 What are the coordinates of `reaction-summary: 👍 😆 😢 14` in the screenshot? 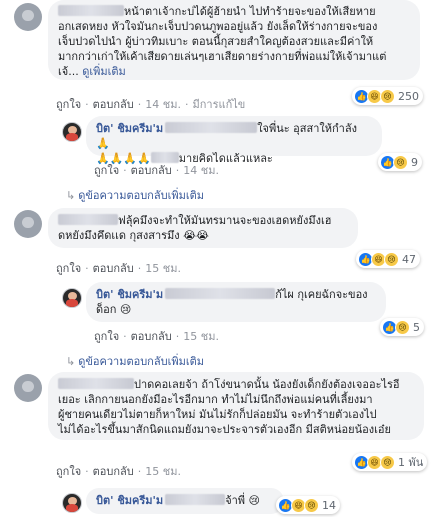 It's located at (308, 505).